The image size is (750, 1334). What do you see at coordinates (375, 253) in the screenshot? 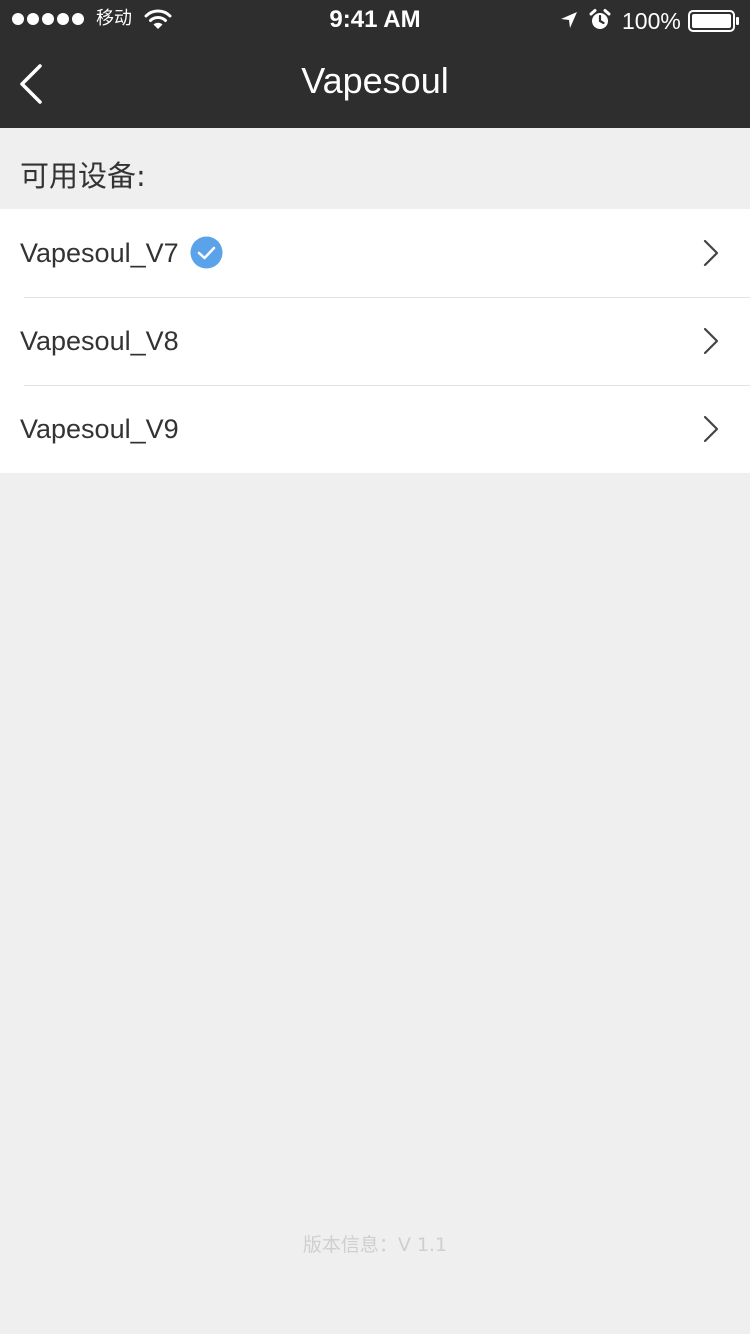
I see `device-row-v7: Vapesoul_V7` at bounding box center [375, 253].